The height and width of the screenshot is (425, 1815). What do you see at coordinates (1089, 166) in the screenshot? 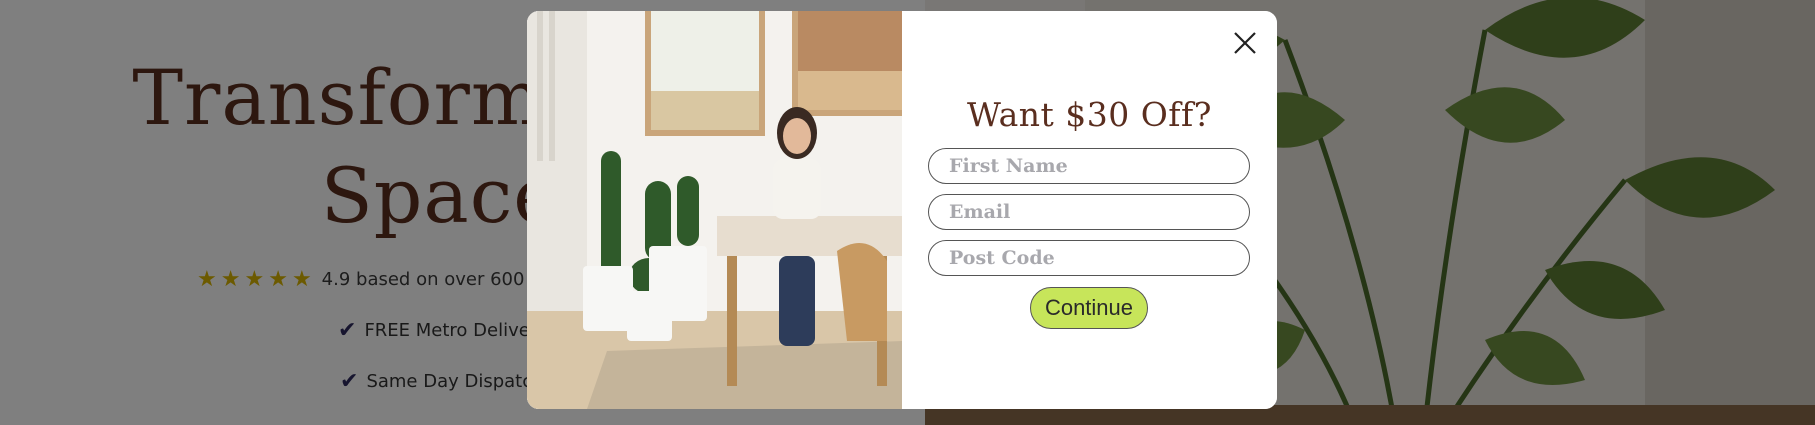
I see `first-name-input` at bounding box center [1089, 166].